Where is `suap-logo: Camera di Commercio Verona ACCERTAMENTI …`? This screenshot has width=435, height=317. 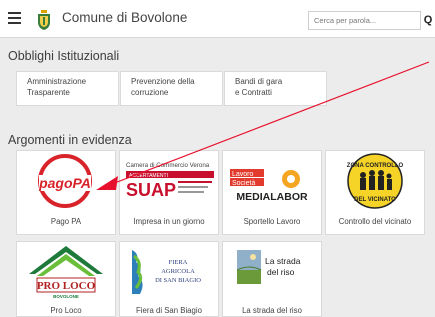
suap-logo: Camera di Commercio Verona ACCERTAMENTI … is located at coordinates (170, 181).